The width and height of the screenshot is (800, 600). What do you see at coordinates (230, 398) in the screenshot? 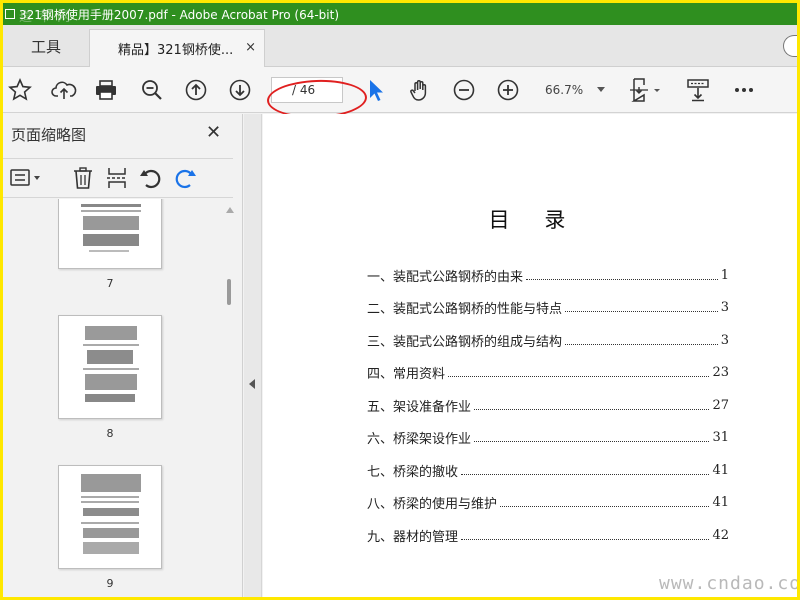
I see `thumbnail-scrollbar` at bounding box center [230, 398].